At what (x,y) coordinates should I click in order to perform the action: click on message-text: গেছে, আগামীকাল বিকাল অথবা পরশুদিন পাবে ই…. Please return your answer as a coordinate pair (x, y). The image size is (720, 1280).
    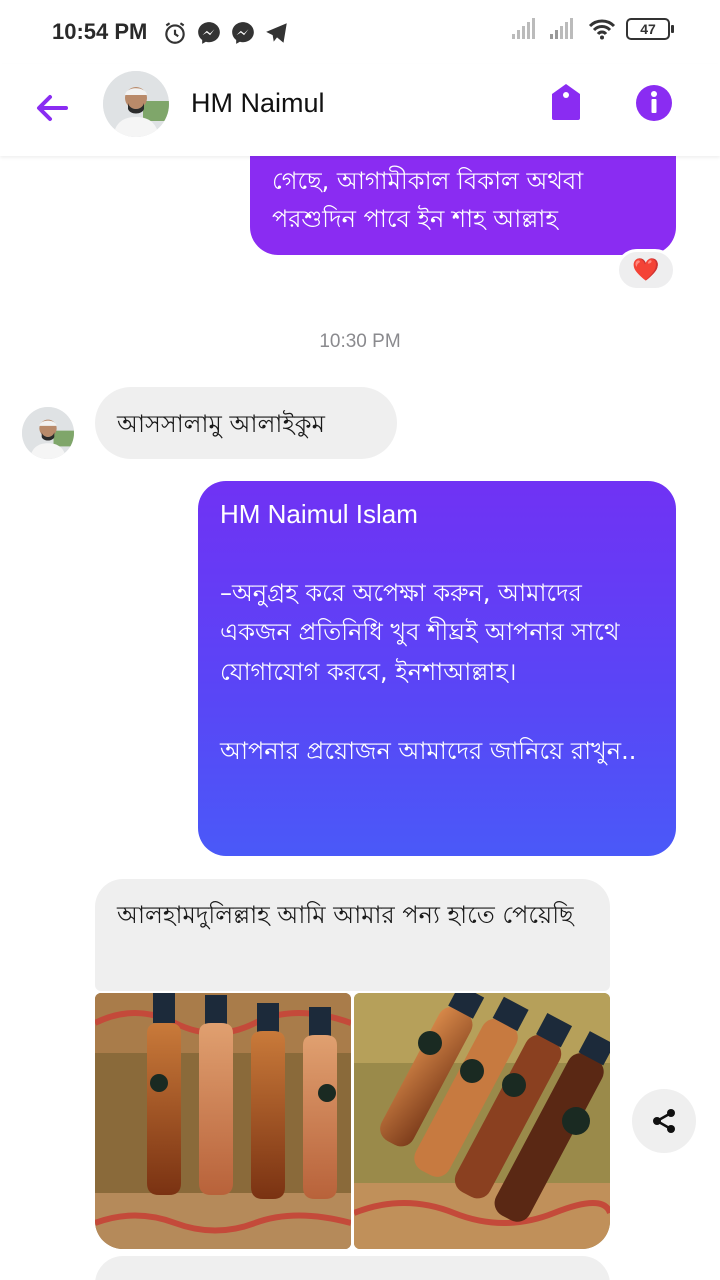
    Looking at the image, I should click on (428, 200).